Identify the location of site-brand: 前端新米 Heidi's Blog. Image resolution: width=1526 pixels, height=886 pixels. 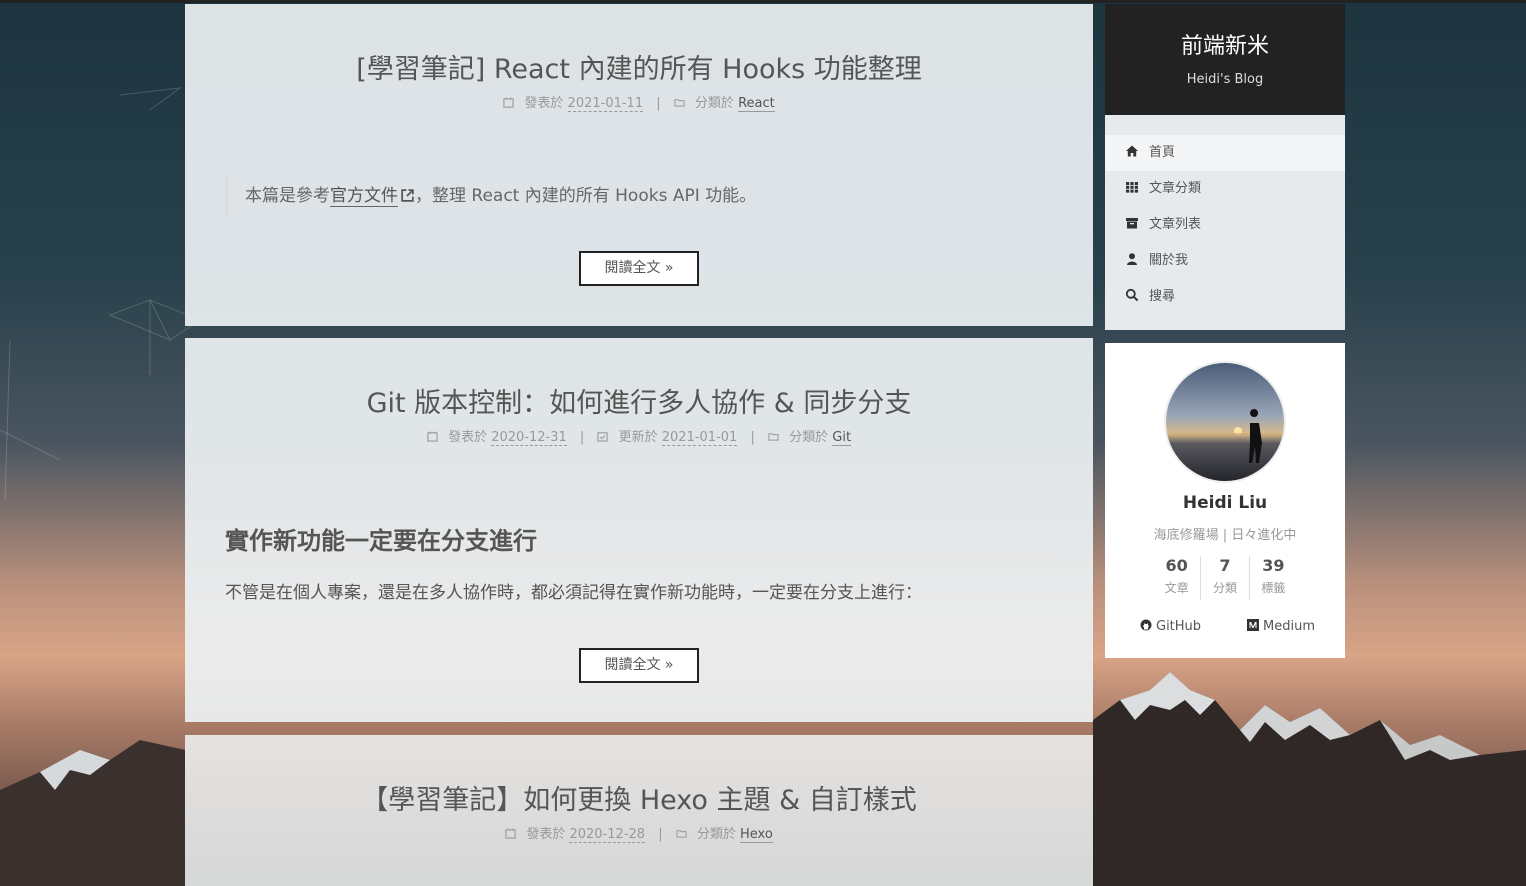
(1225, 59).